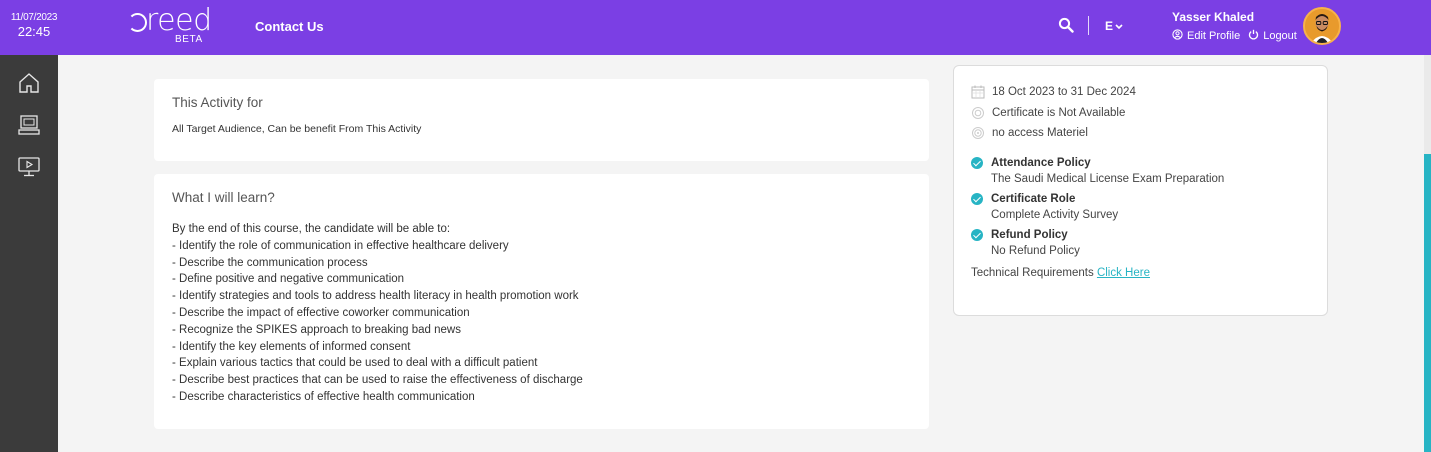 The image size is (1431, 452). What do you see at coordinates (1109, 26) in the screenshot?
I see `language-label: E` at bounding box center [1109, 26].